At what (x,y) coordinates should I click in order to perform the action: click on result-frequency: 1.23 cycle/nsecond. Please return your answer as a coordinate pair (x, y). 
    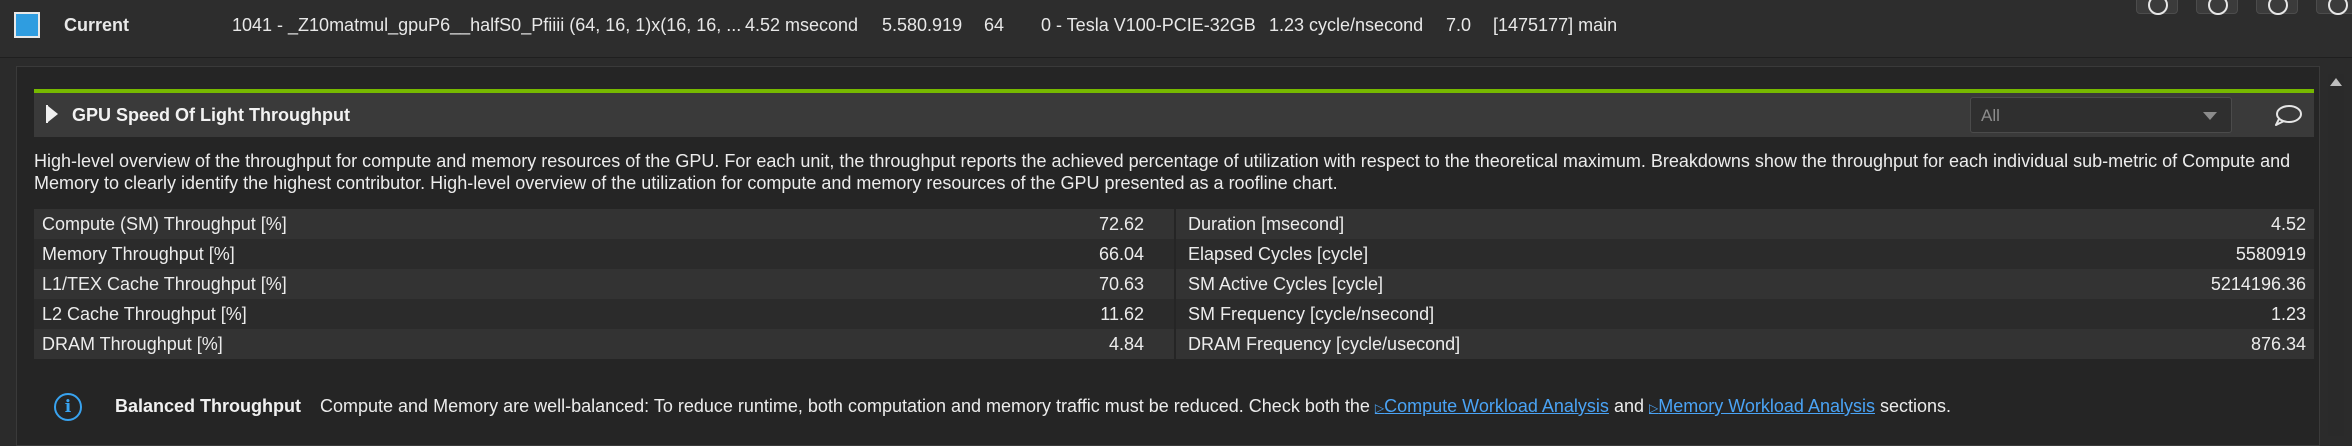
    Looking at the image, I should click on (1346, 25).